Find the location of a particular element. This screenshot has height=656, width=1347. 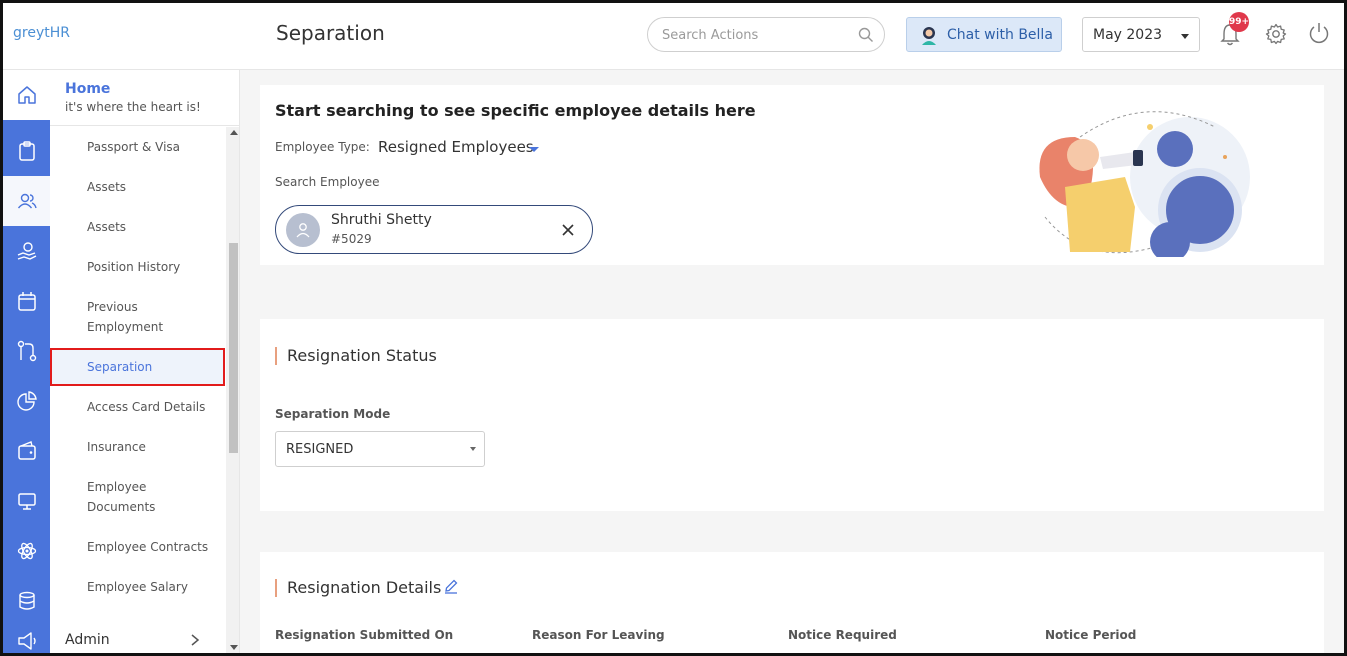

clipboard-icon is located at coordinates (26, 151).